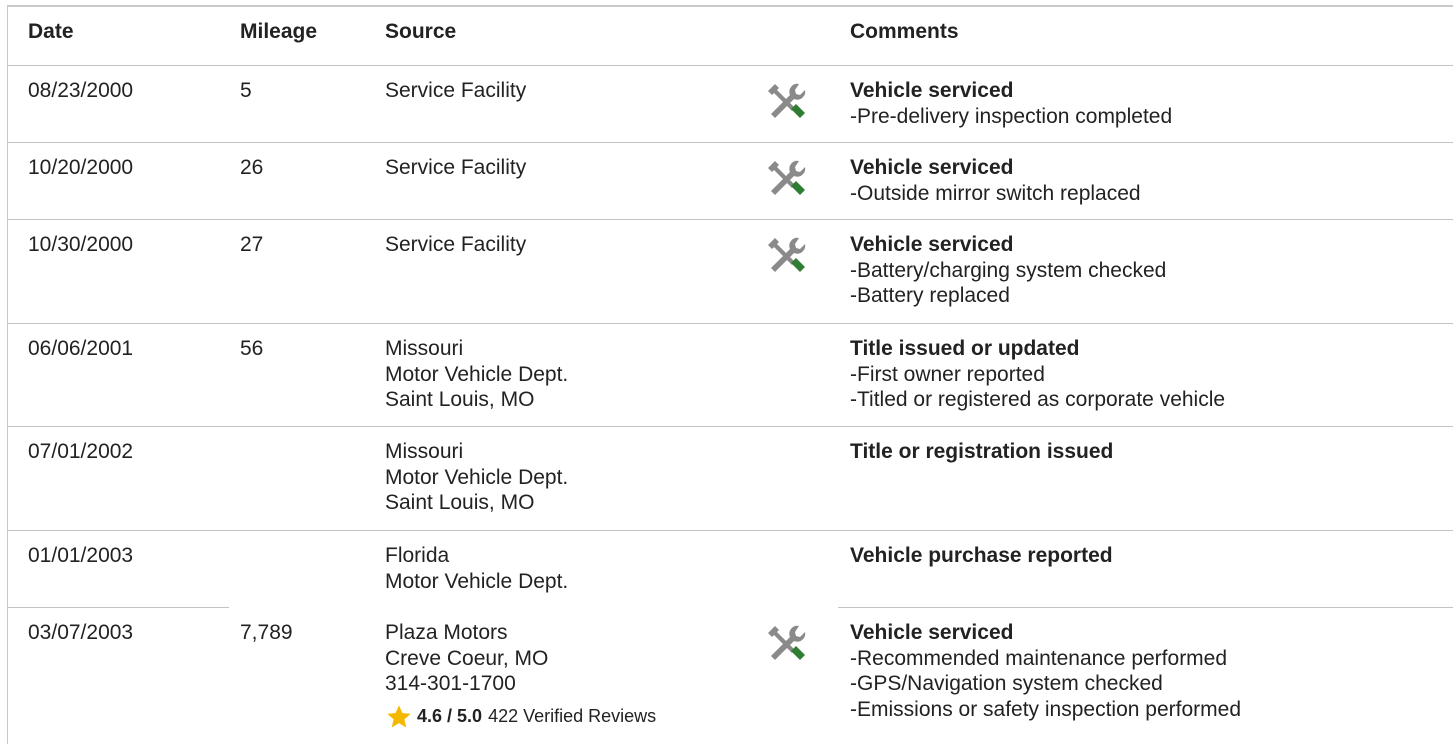  What do you see at coordinates (1011, 116) in the screenshot?
I see `comment-line: -Pre-delivery inspection completed` at bounding box center [1011, 116].